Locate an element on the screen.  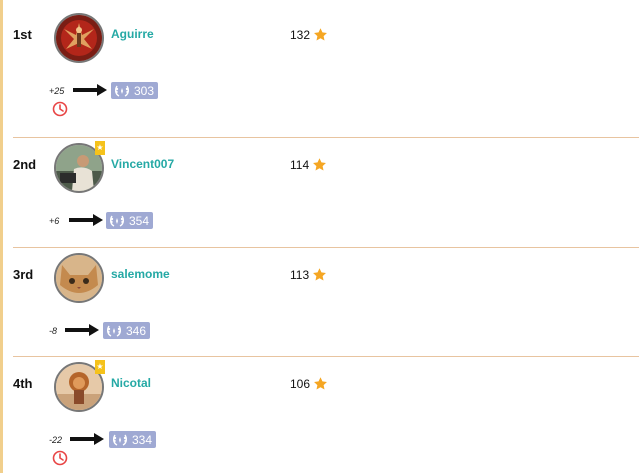
player-name-link: salemome is located at coordinates (140, 274).